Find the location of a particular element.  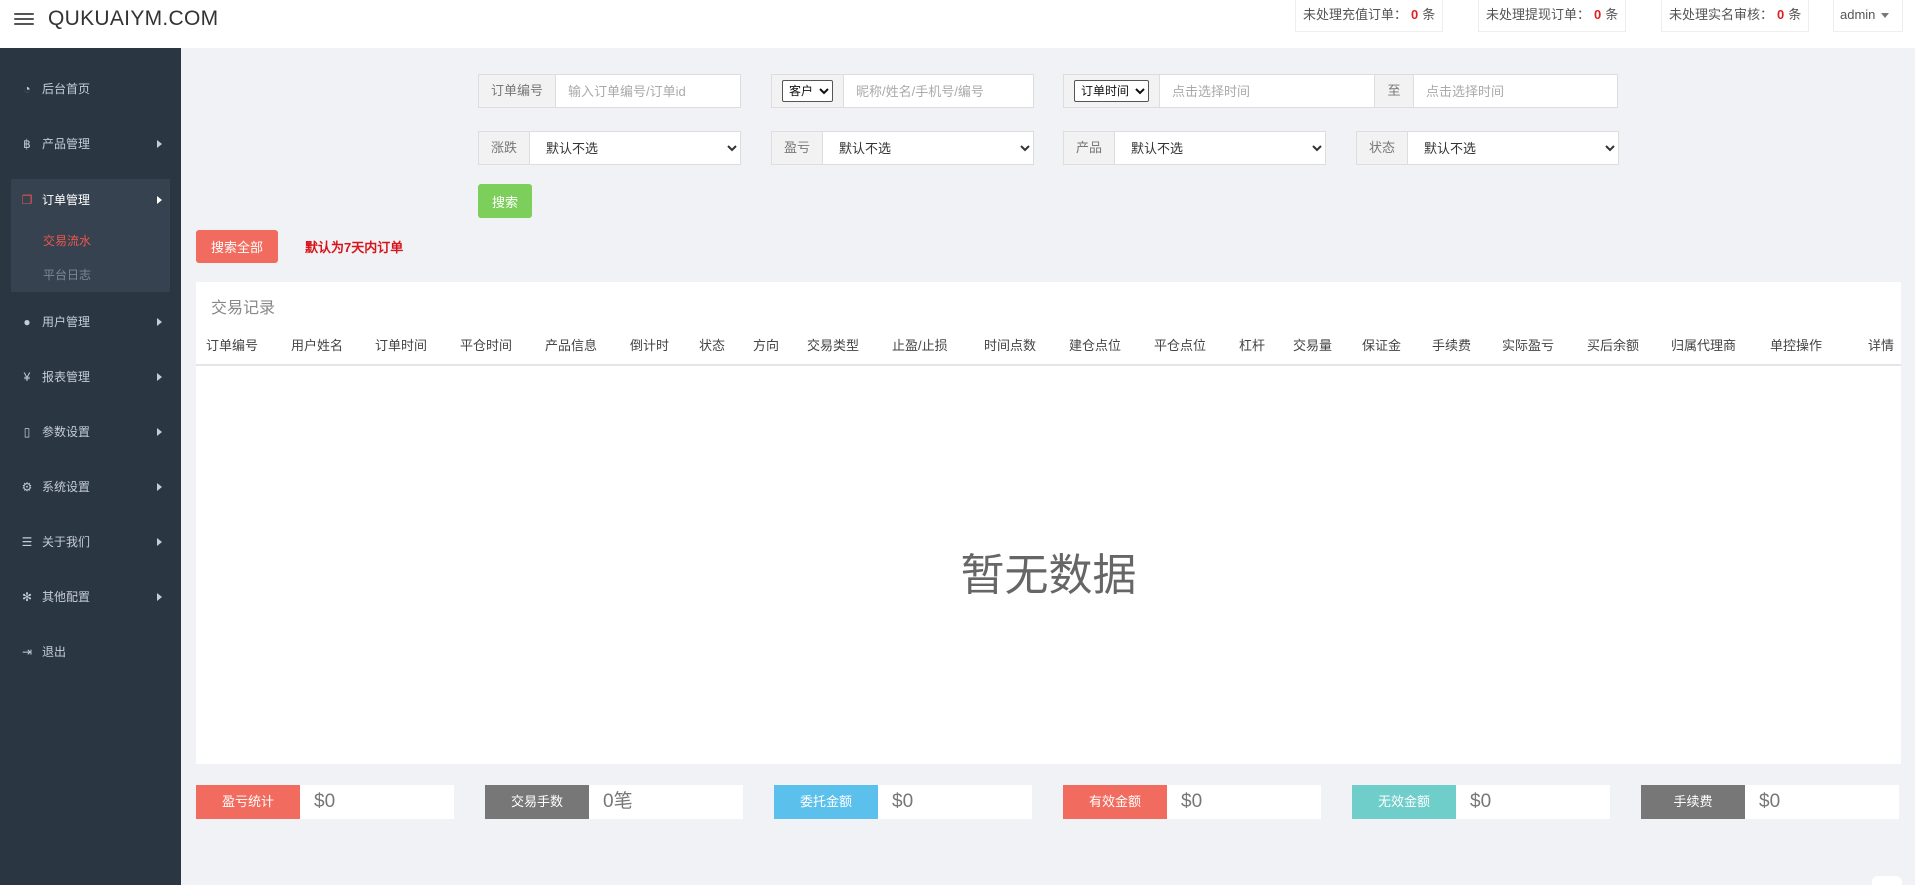

empty-state: 暂无数据 is located at coordinates (1048, 575).